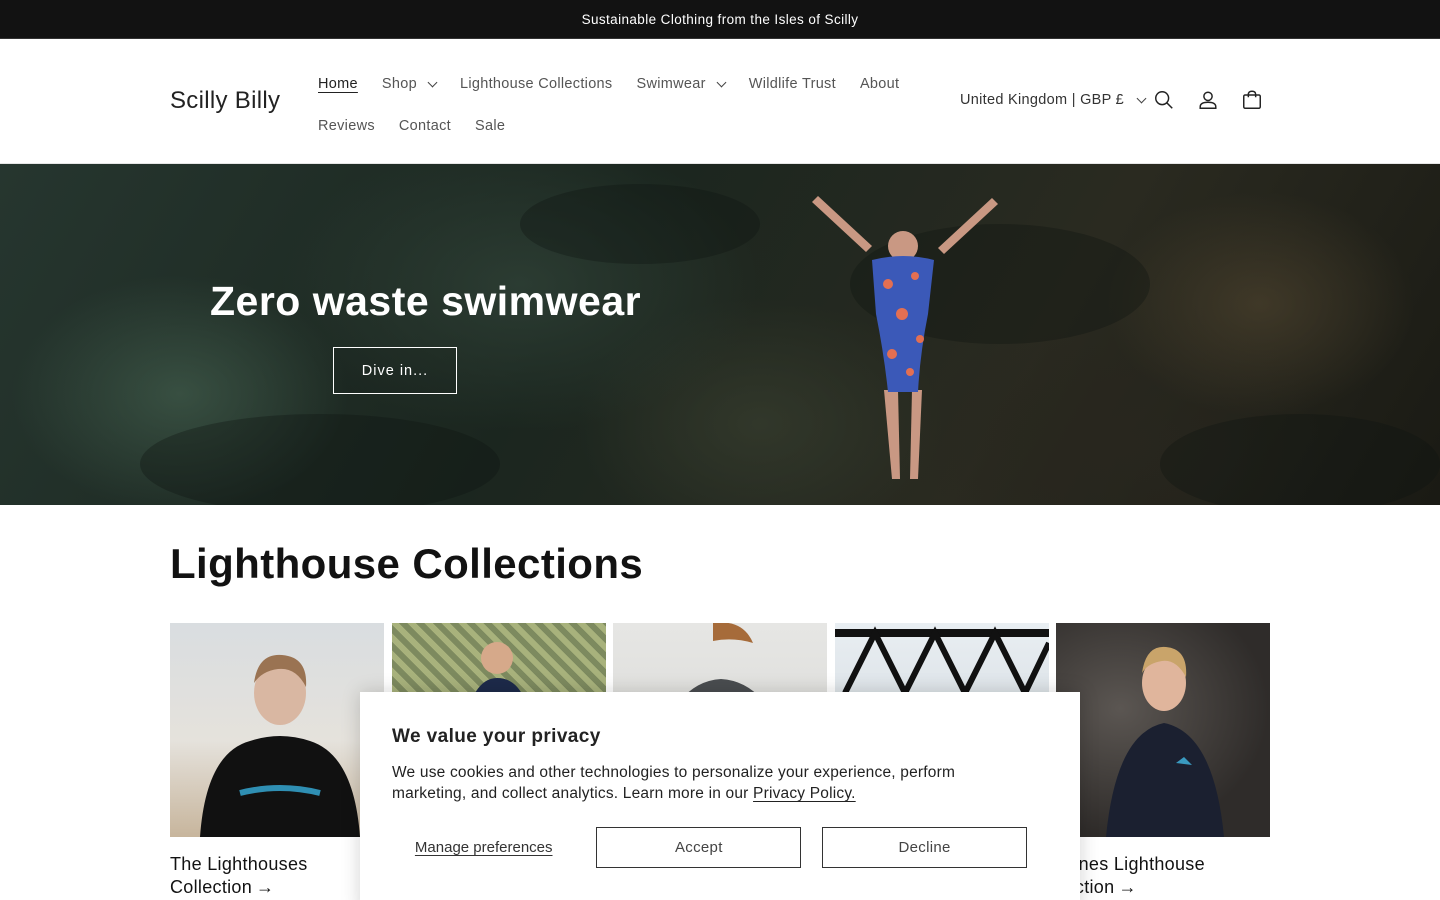  Describe the element at coordinates (680, 84) in the screenshot. I see `nav-item-swimwear: Swimwear` at that location.